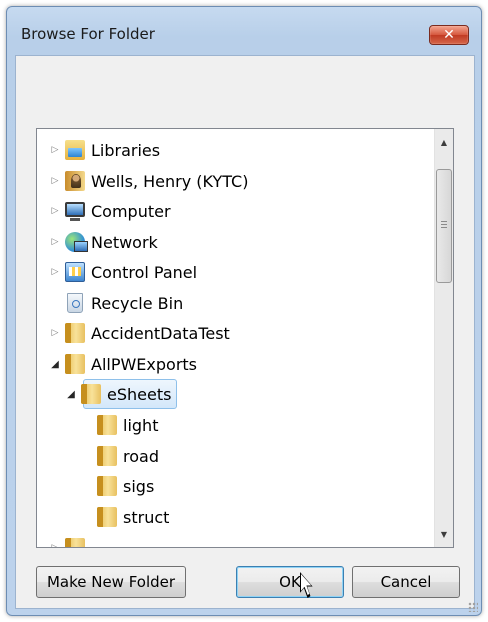  Describe the element at coordinates (141, 425) in the screenshot. I see `tree-item-label: light` at that location.